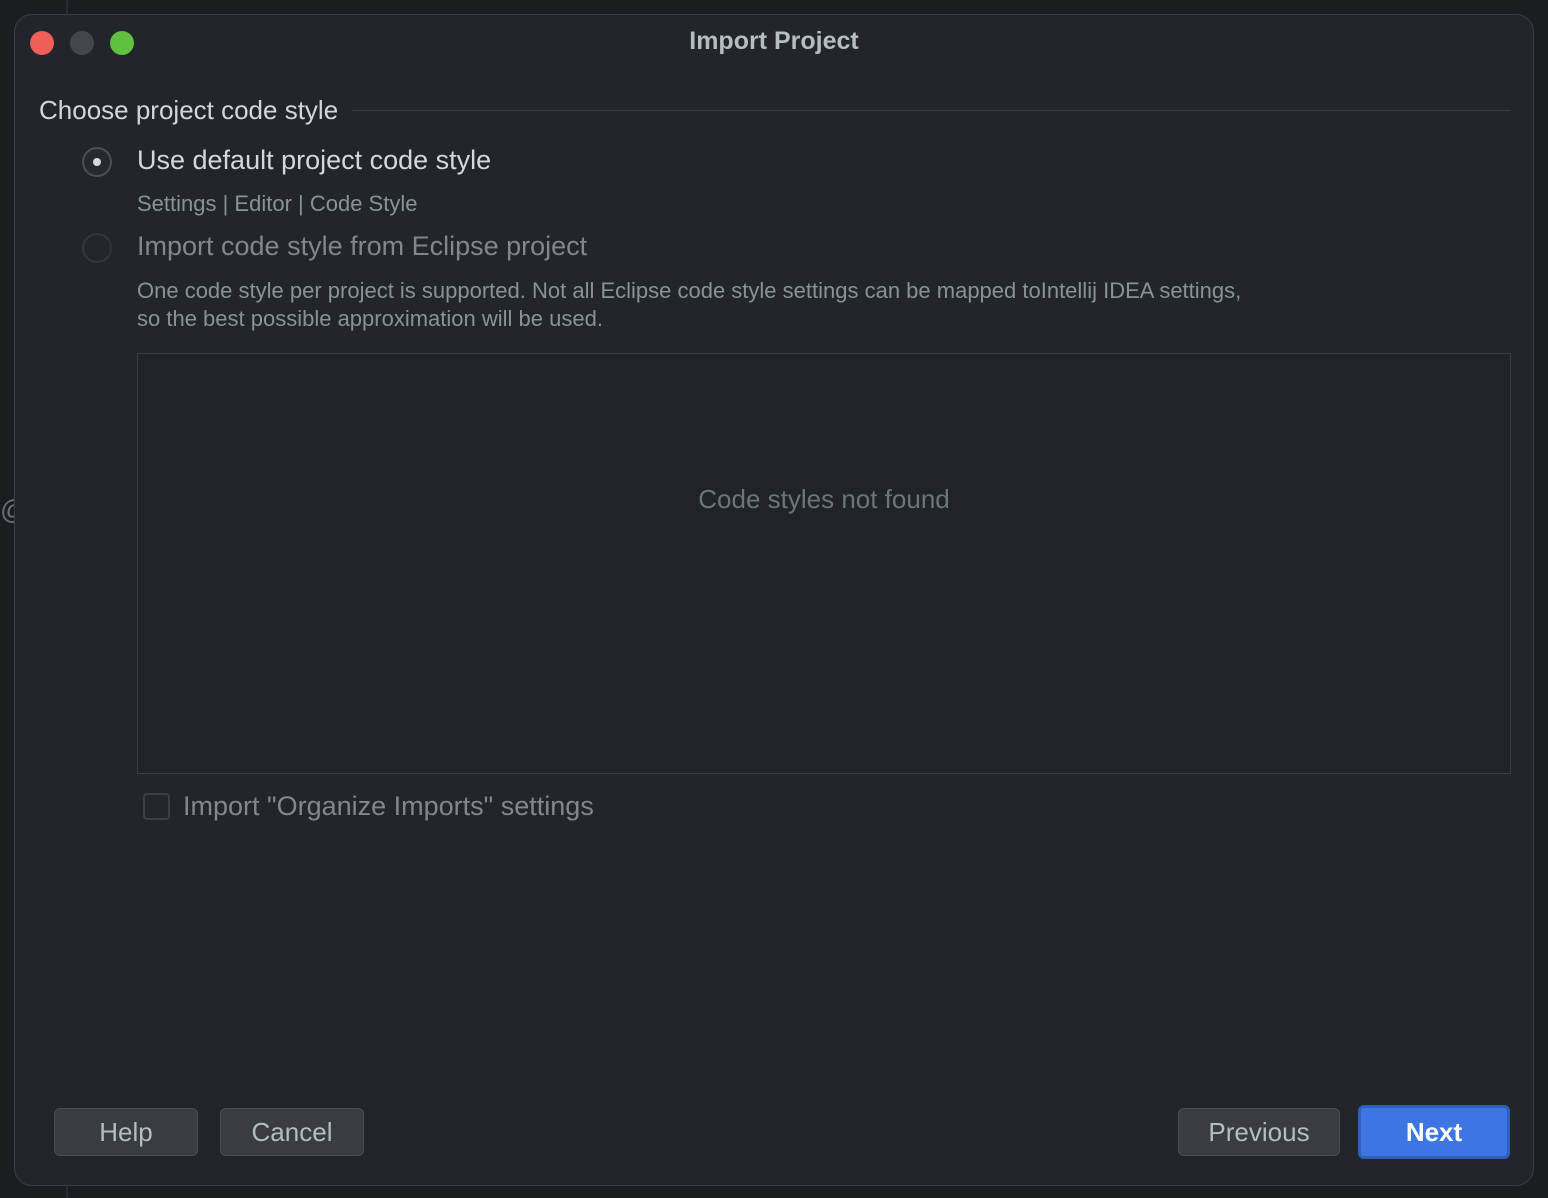 The image size is (1548, 1198). Describe the element at coordinates (292, 1132) in the screenshot. I see `cancel-button: Cancel` at that location.